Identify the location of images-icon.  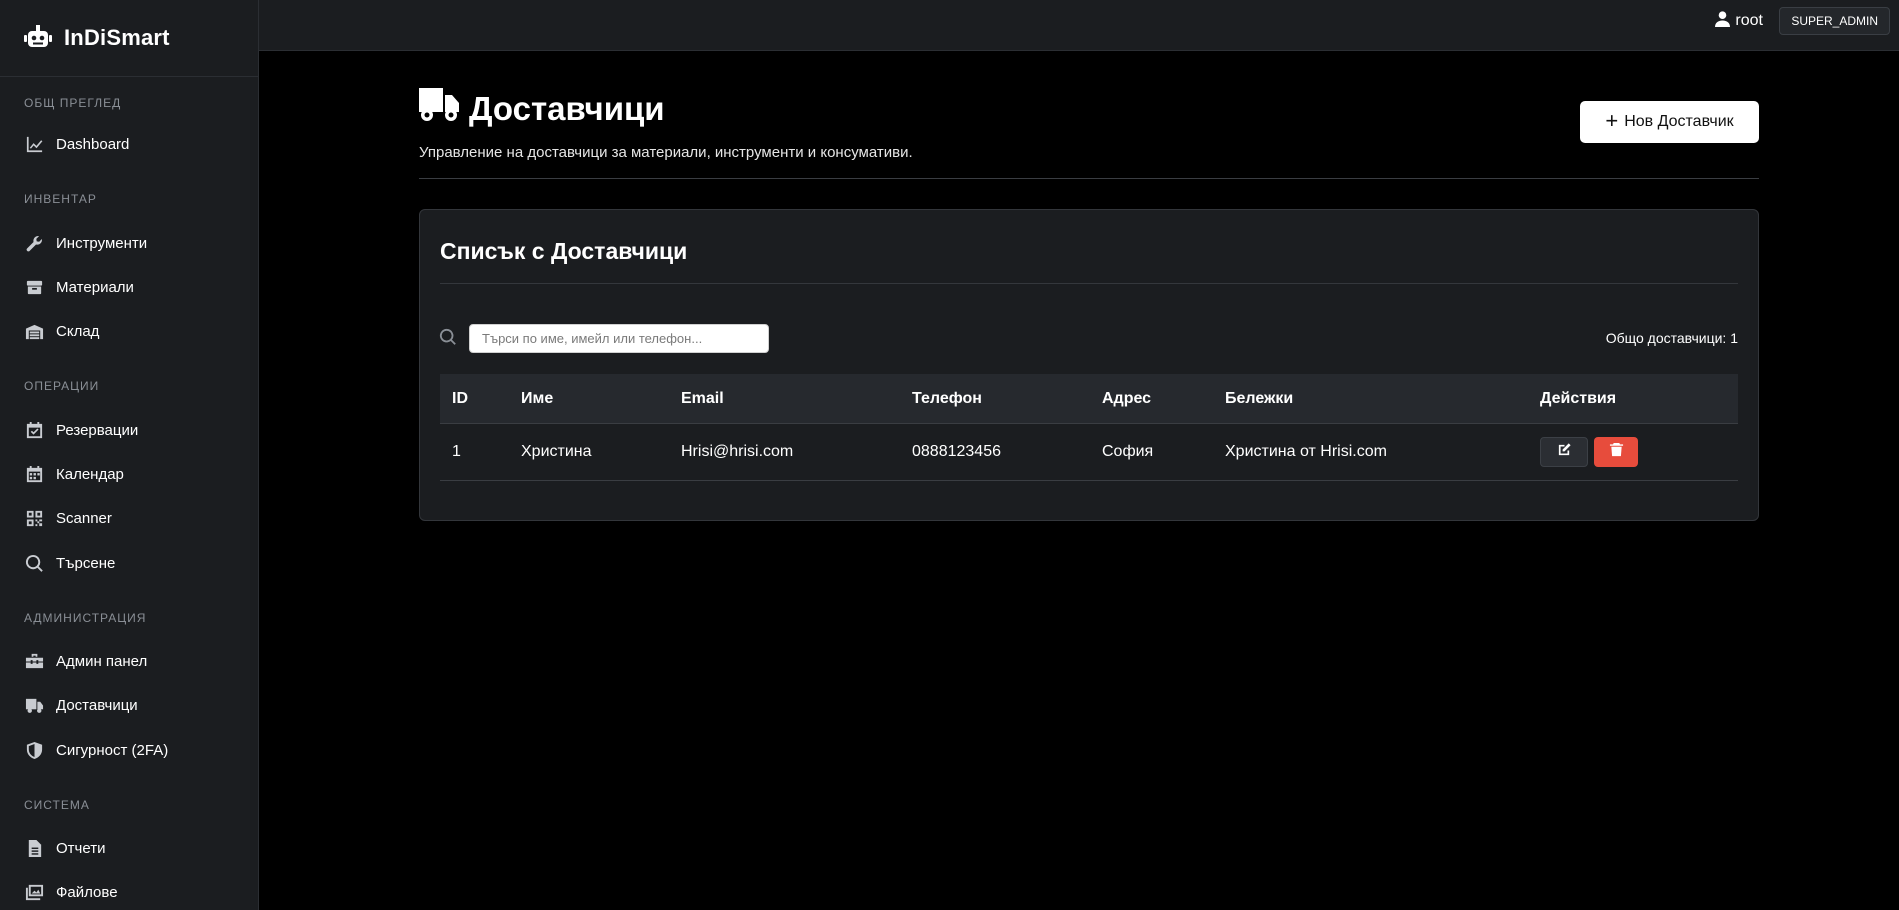
(34, 892).